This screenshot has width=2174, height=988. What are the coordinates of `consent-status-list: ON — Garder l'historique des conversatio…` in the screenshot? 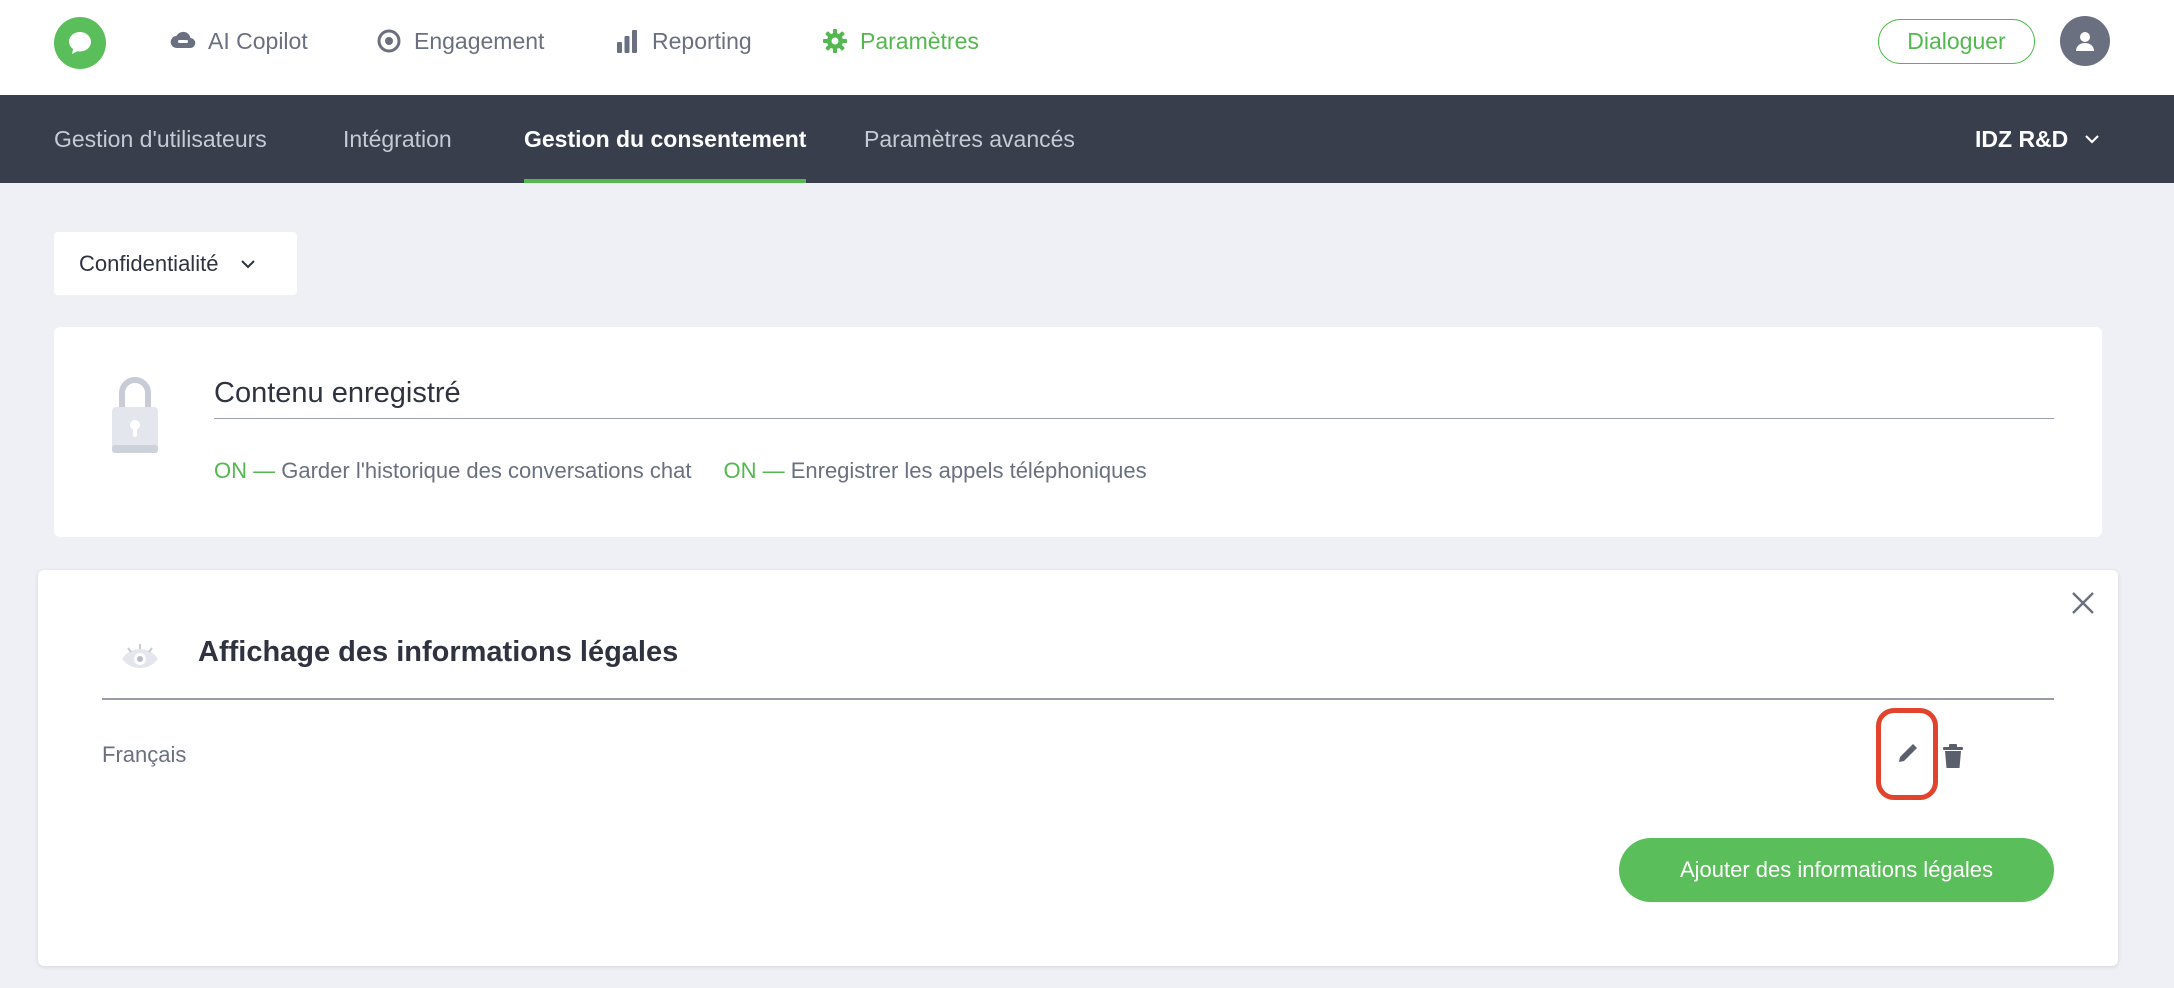 It's located at (680, 471).